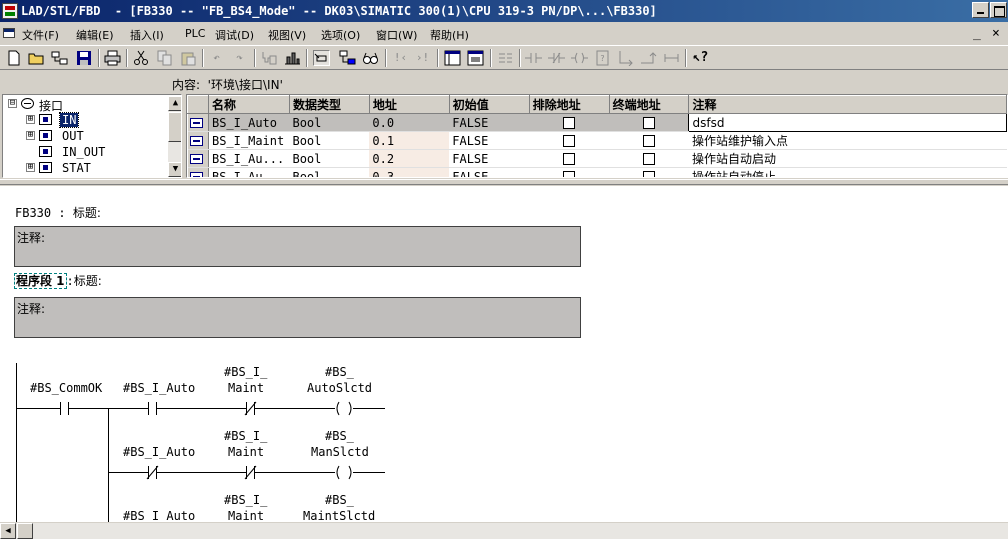  I want to click on table-row: BS_I_Auto Bool 0.0 FALSE dsfsd, so click(597, 122).